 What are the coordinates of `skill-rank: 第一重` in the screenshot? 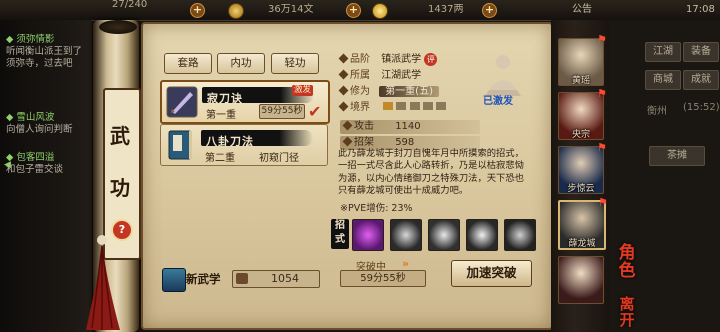 It's located at (221, 115).